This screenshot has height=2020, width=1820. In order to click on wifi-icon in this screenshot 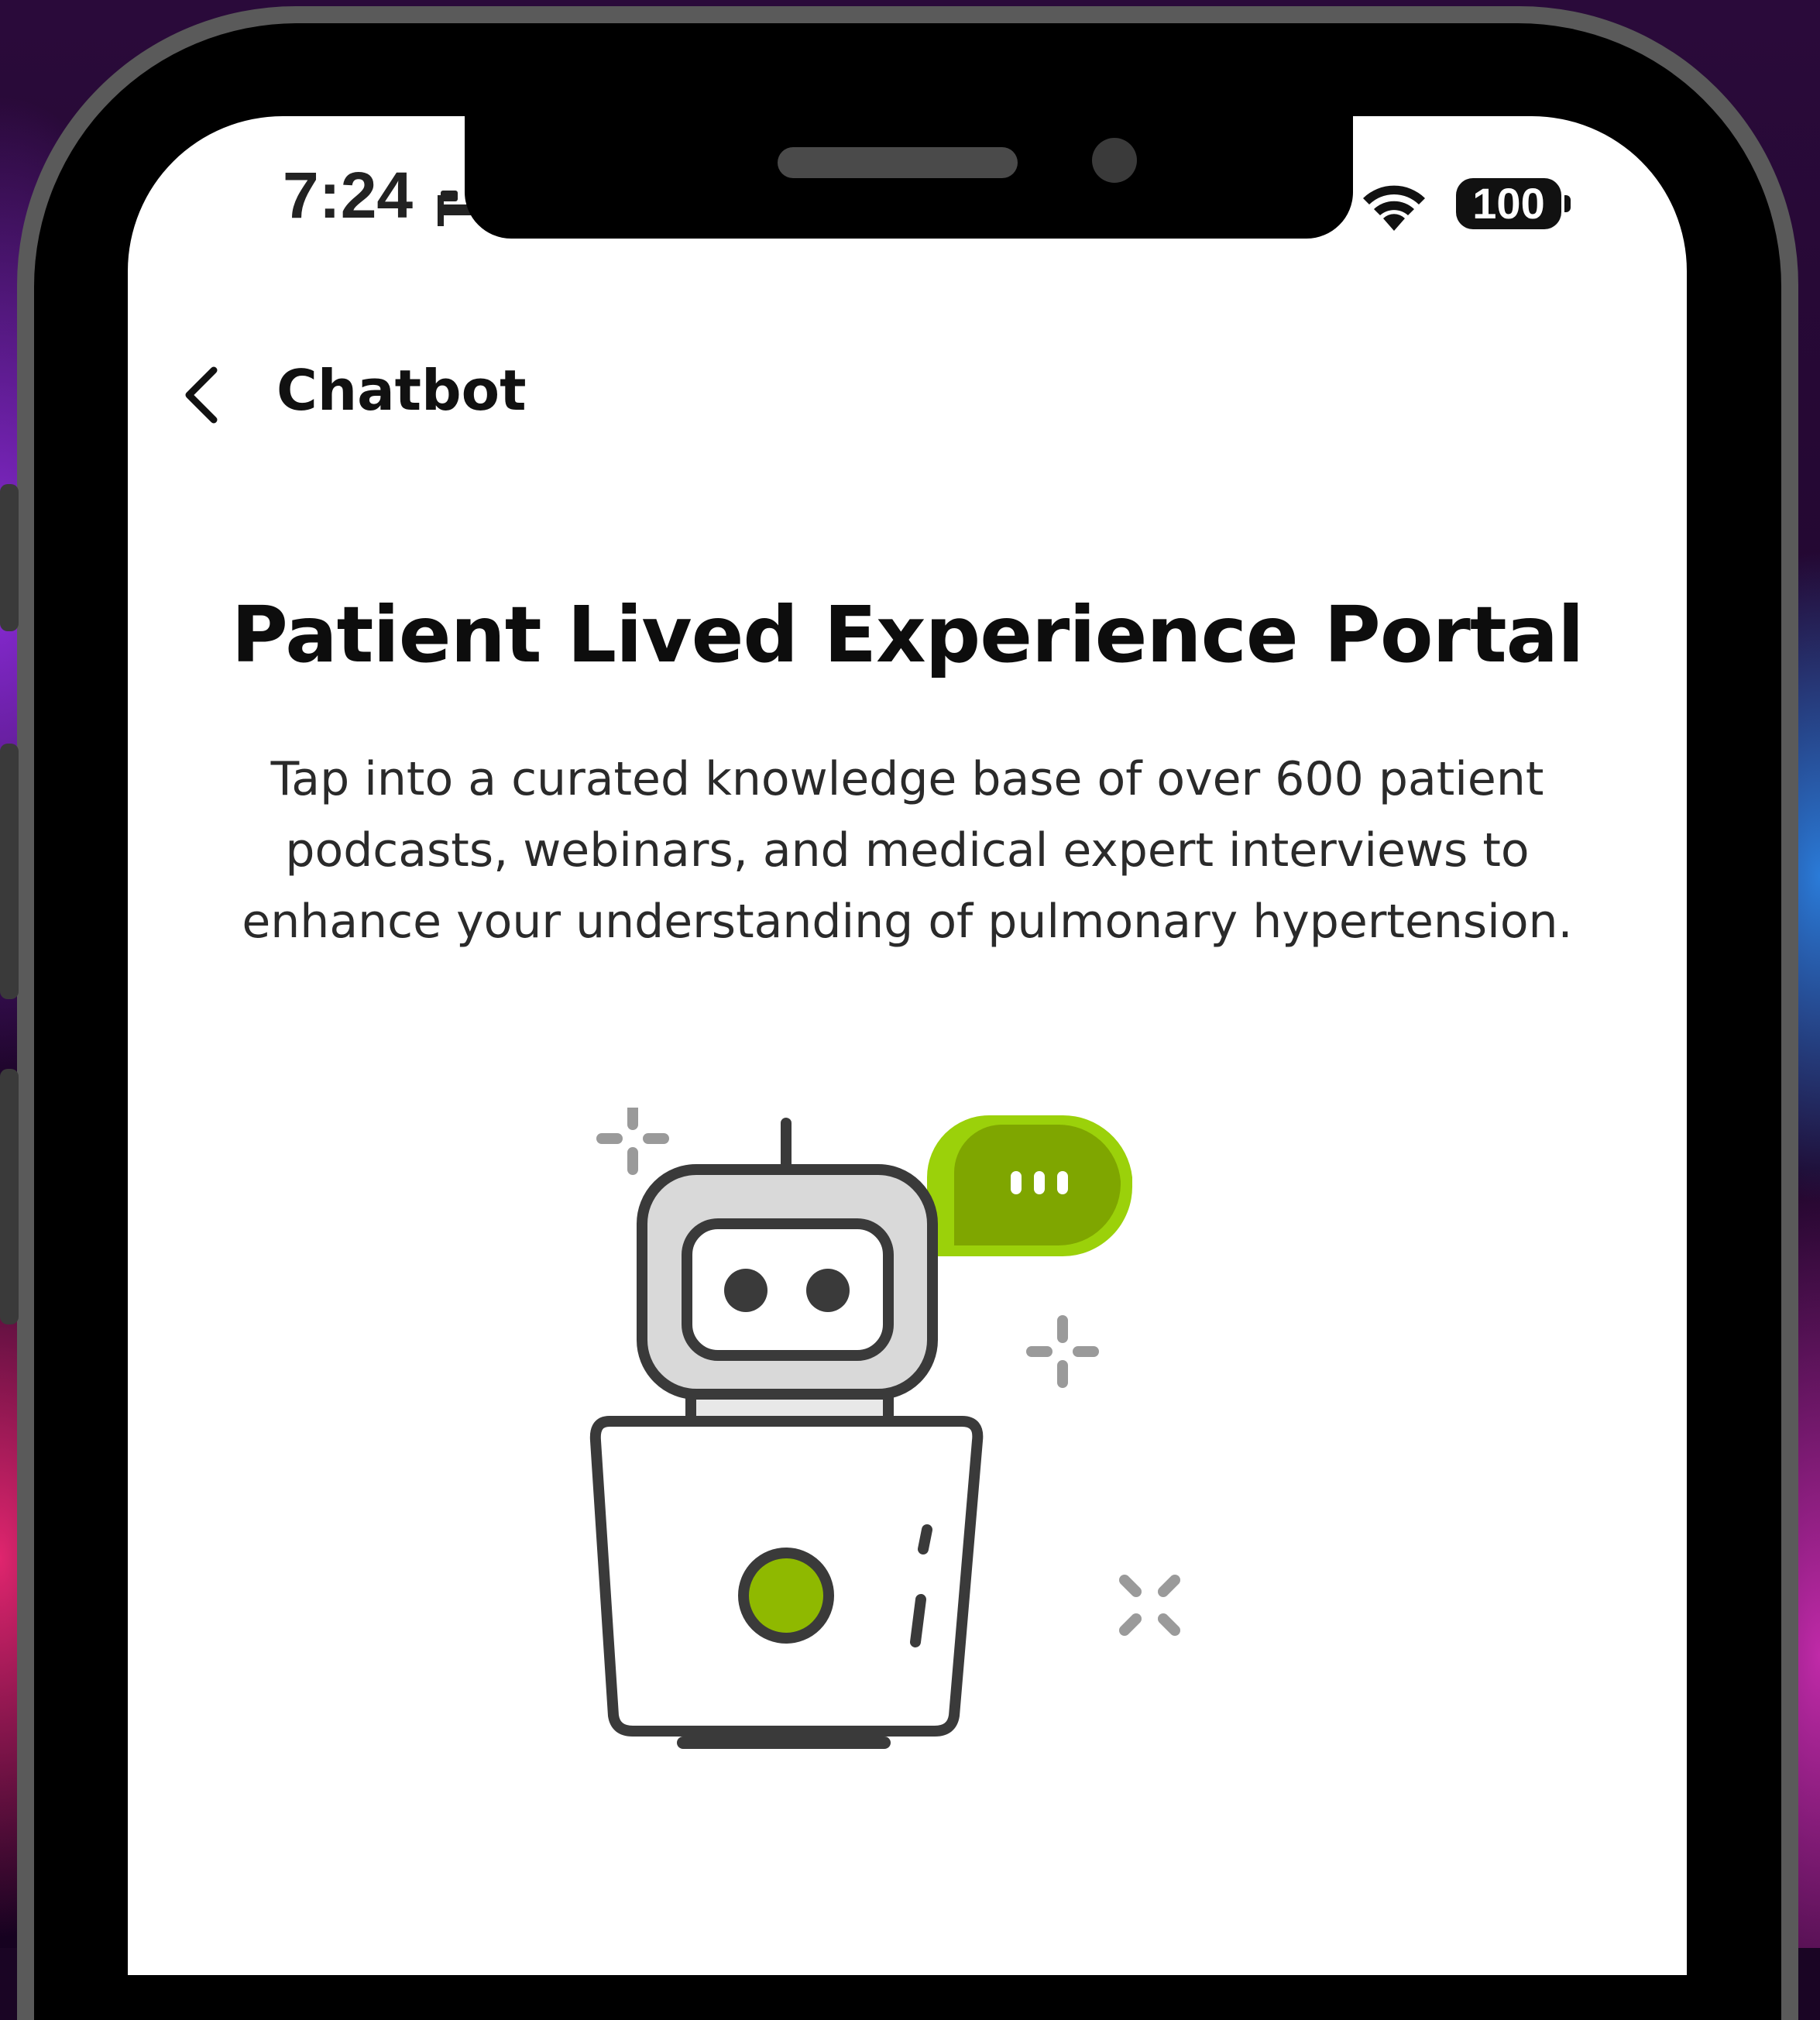, I will do `click(1394, 208)`.